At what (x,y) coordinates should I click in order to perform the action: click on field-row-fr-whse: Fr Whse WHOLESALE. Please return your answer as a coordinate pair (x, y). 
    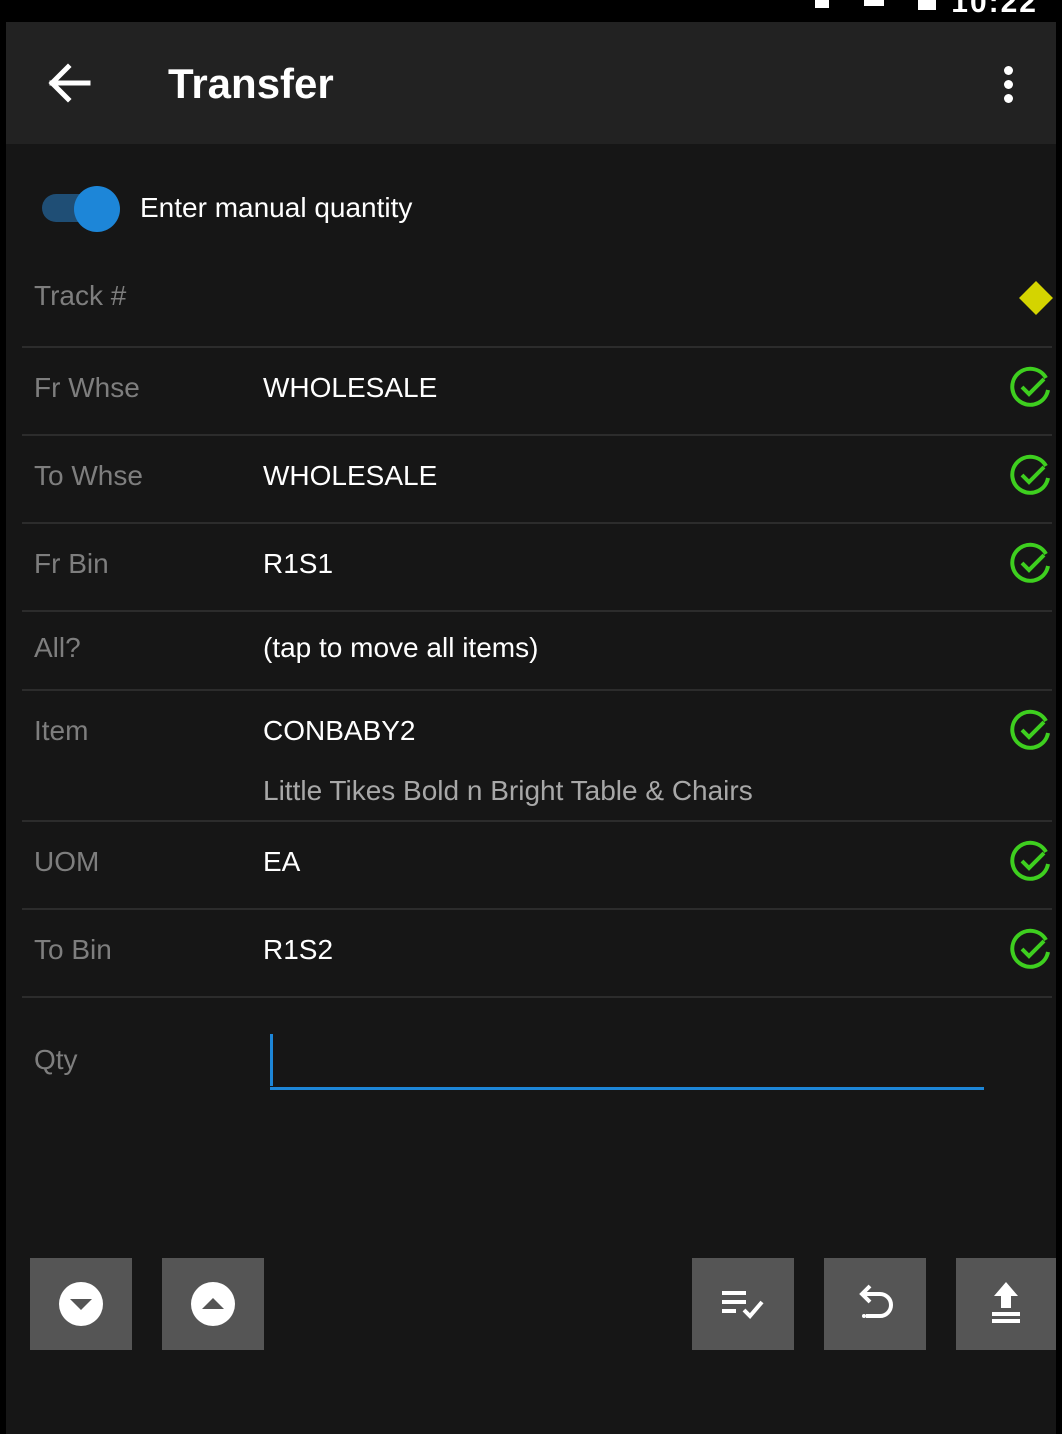
    Looking at the image, I should click on (537, 392).